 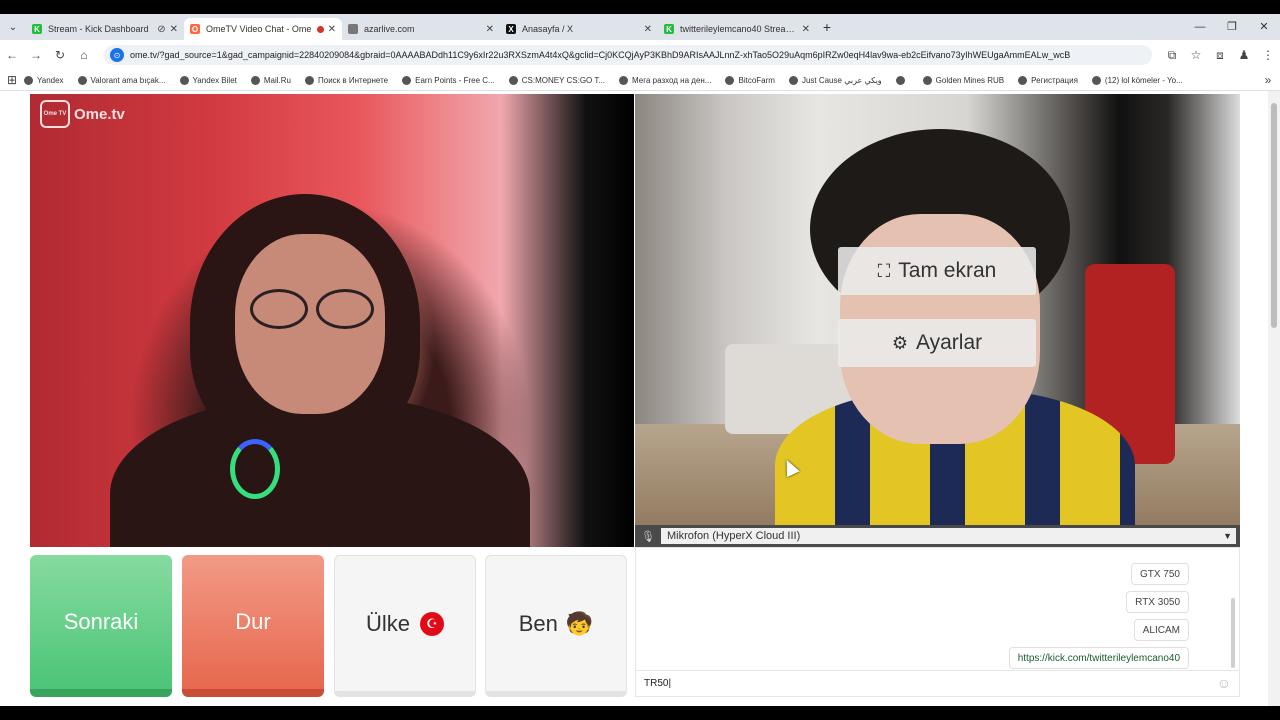 I want to click on bookmark-item: Yandex, so click(x=44, y=80).